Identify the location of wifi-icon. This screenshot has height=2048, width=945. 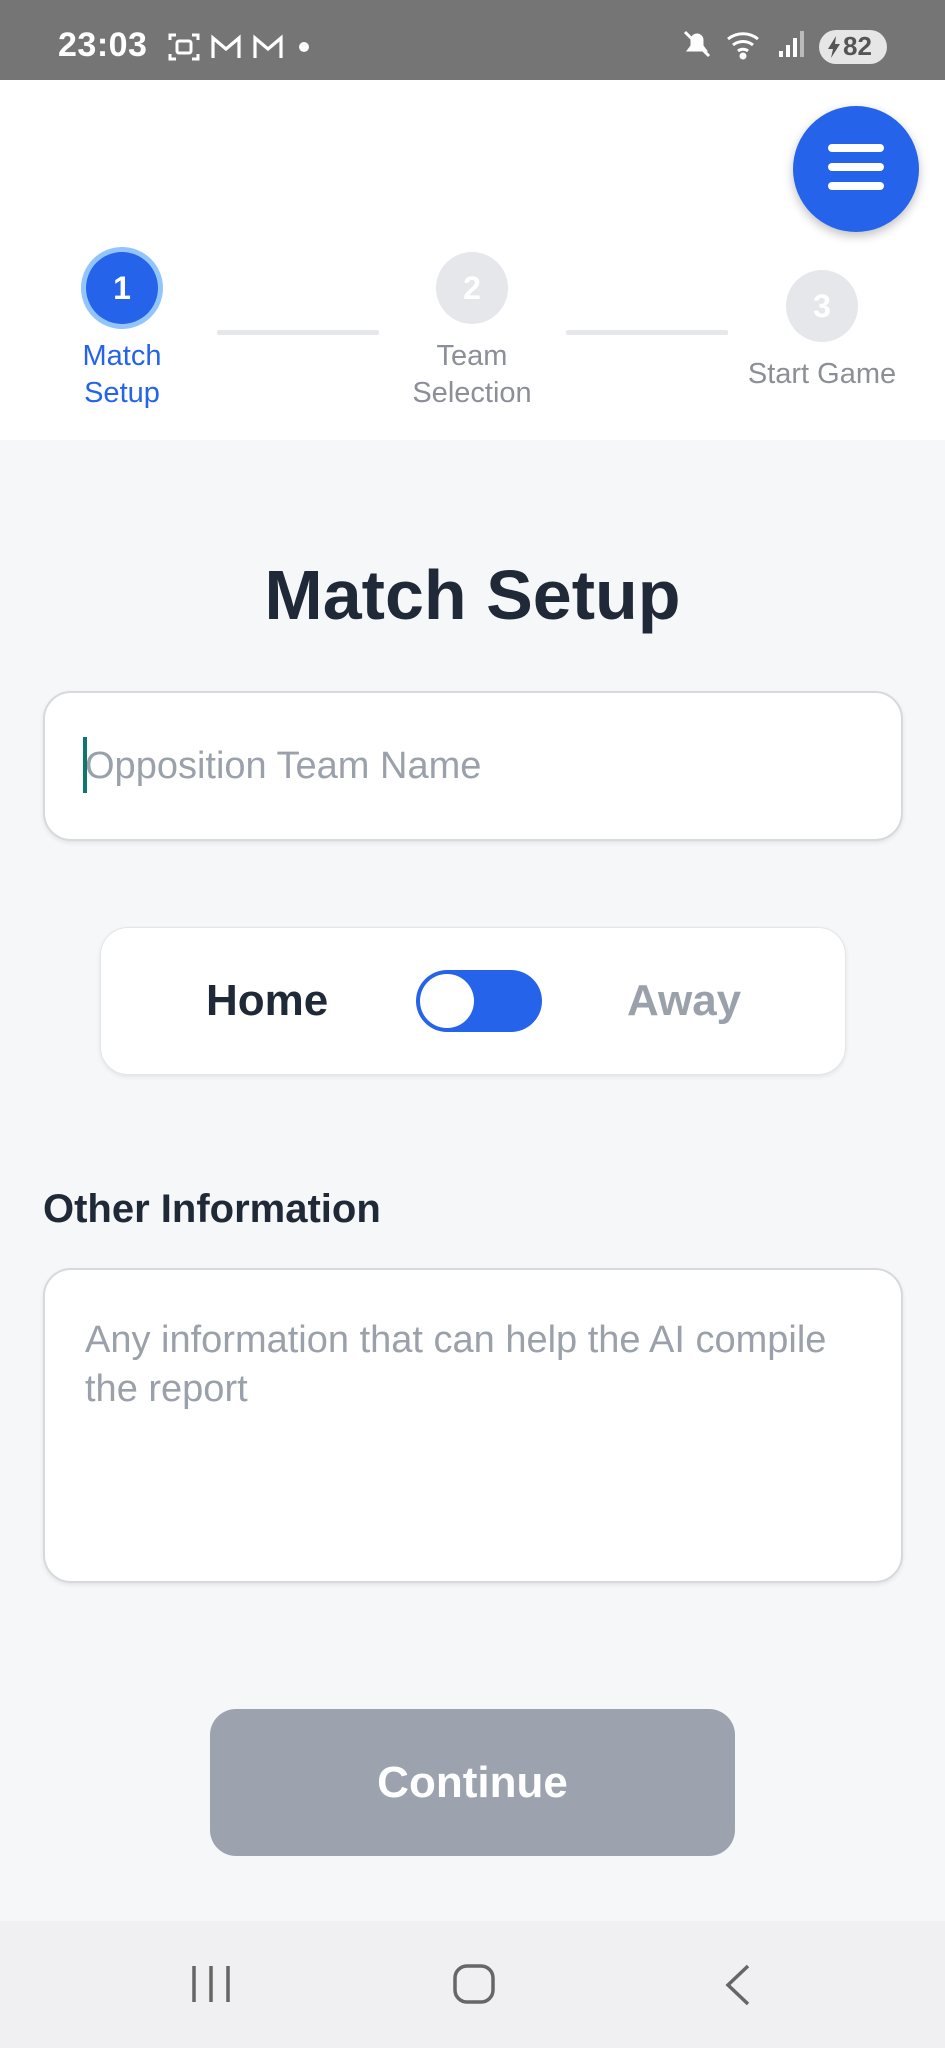
(745, 46).